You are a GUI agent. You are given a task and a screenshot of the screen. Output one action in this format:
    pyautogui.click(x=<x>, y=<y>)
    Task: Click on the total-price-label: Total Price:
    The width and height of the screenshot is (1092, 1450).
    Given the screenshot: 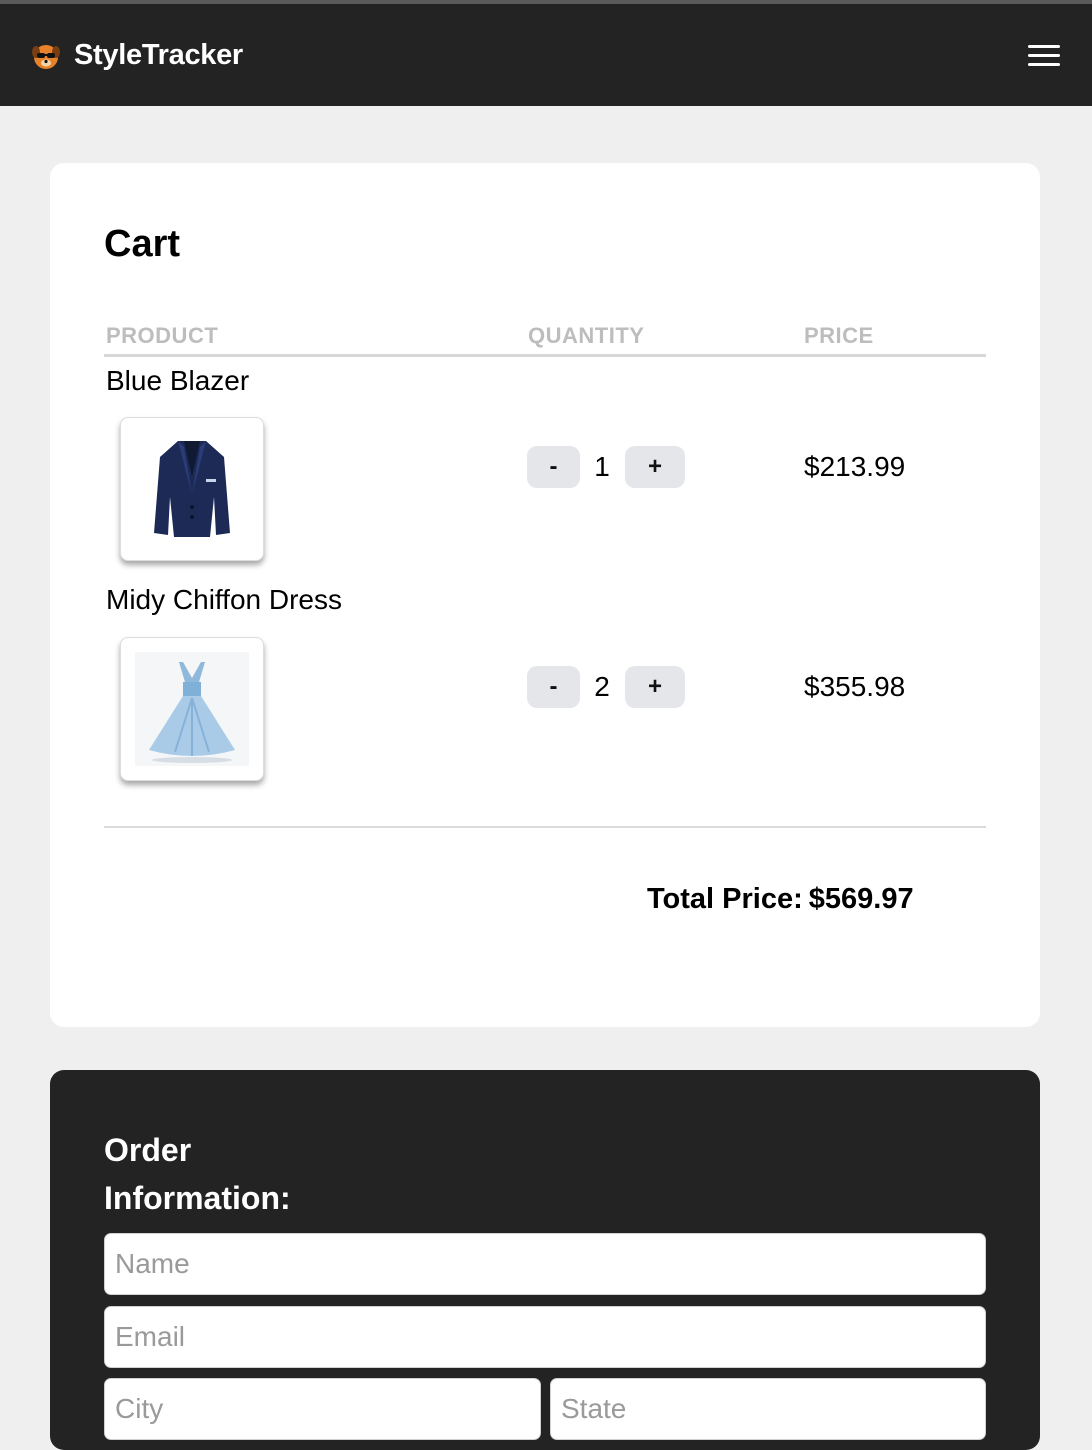 What is the action you would take?
    pyautogui.click(x=725, y=899)
    